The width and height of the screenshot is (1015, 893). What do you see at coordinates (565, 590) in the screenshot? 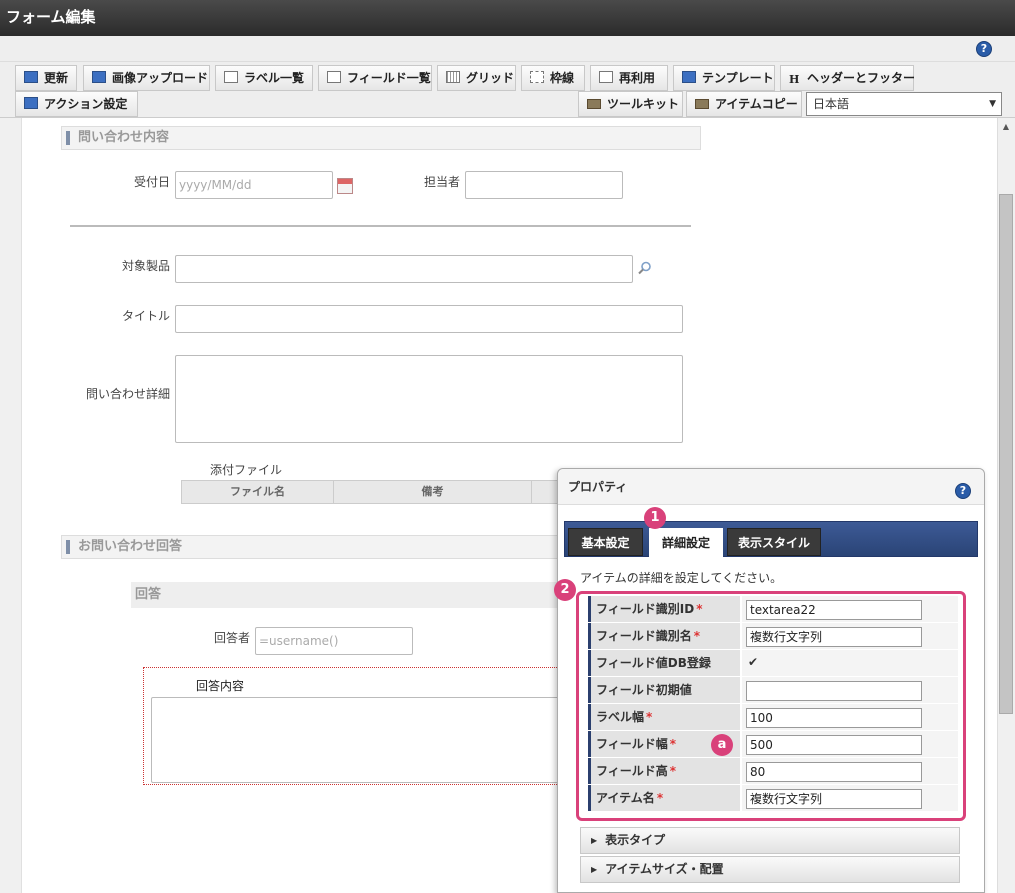
I see `callout-badge-2: 2` at bounding box center [565, 590].